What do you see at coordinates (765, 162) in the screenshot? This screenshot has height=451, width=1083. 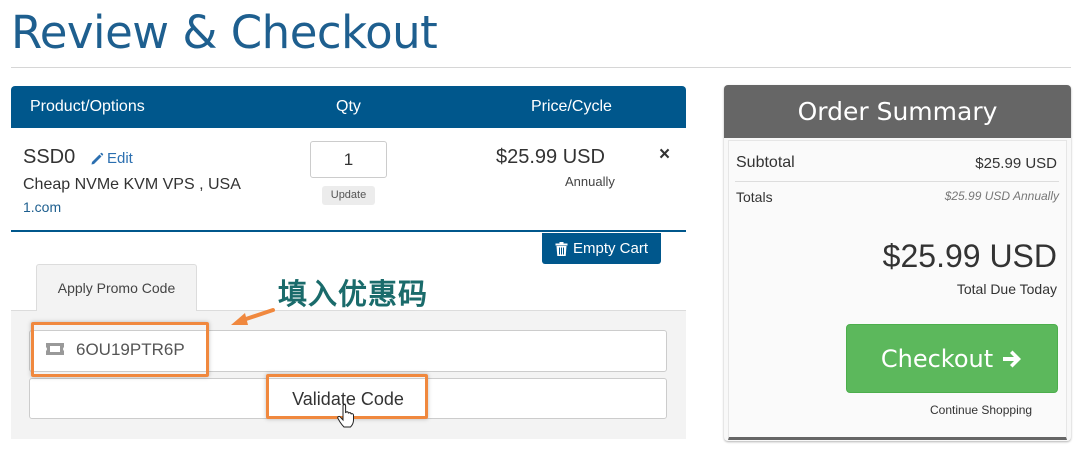 I see `subtotal-label: Subtotal` at bounding box center [765, 162].